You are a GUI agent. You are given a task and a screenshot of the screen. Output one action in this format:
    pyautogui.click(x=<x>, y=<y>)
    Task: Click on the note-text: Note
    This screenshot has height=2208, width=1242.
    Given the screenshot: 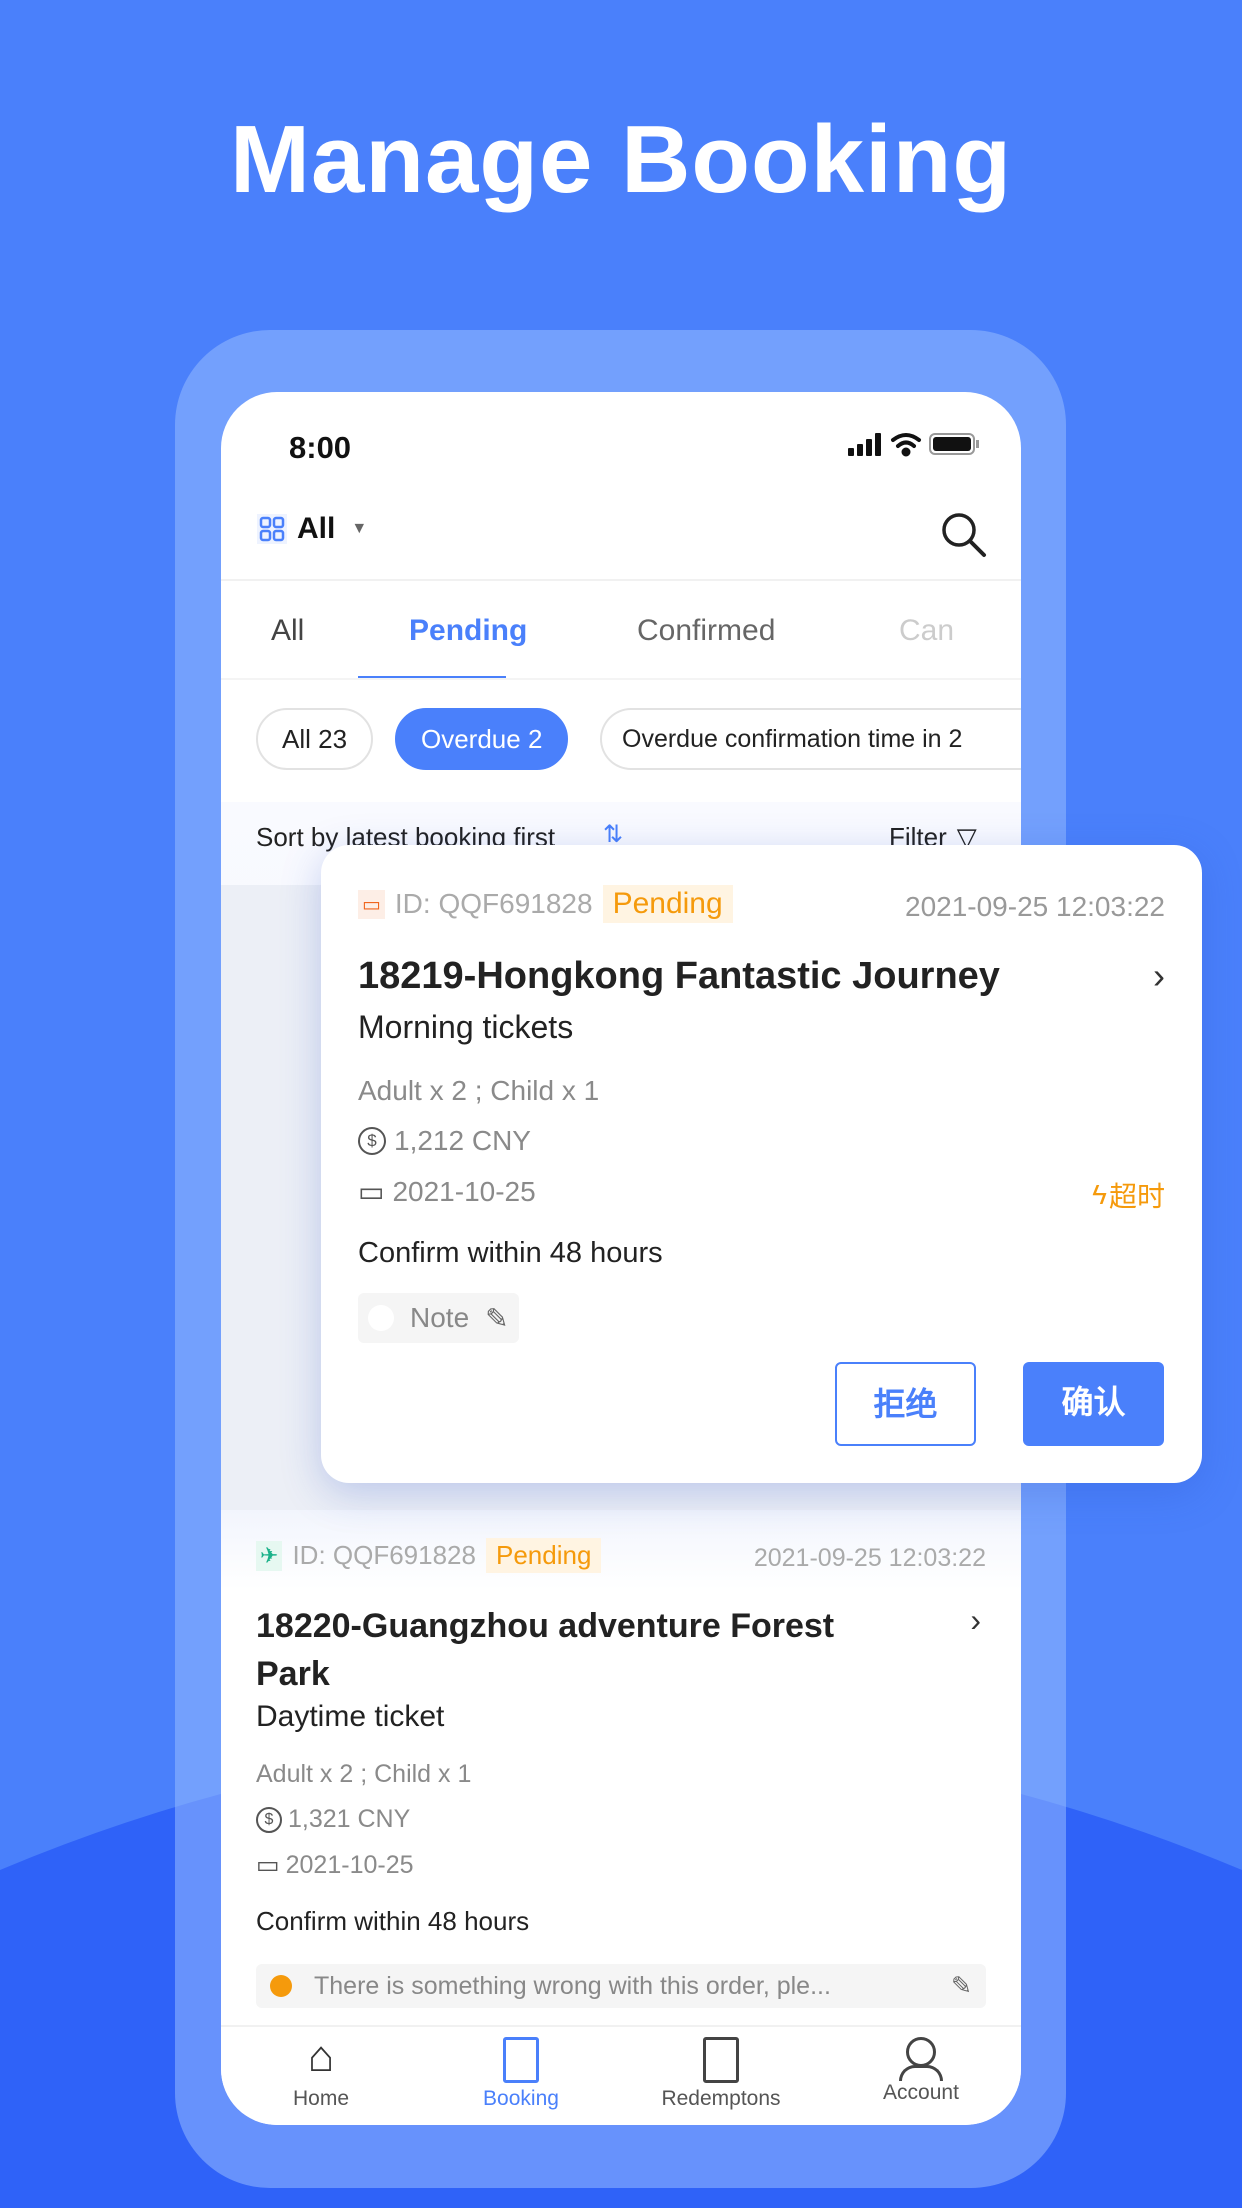 What is the action you would take?
    pyautogui.click(x=440, y=1317)
    